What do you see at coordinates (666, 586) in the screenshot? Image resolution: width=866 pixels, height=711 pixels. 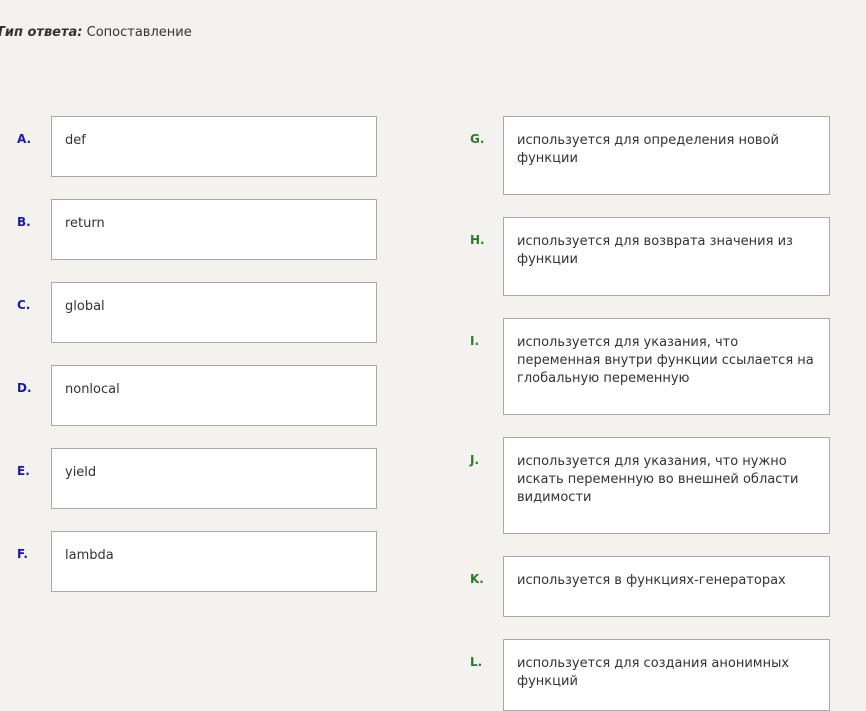 I see `right-option-k: используется в функциях-генераторах` at bounding box center [666, 586].